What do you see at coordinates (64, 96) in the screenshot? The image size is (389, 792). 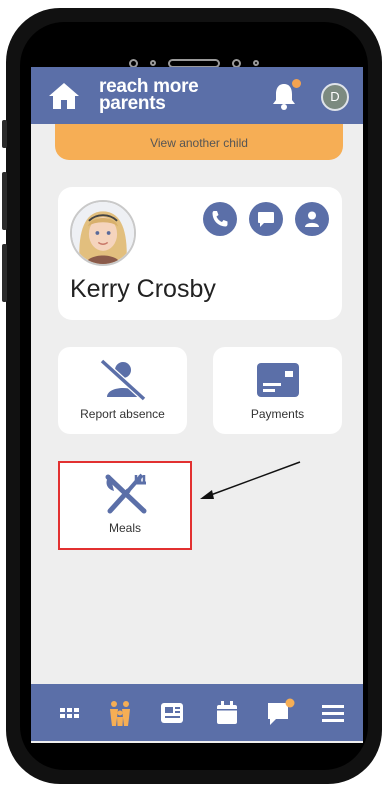 I see `home-icon` at bounding box center [64, 96].